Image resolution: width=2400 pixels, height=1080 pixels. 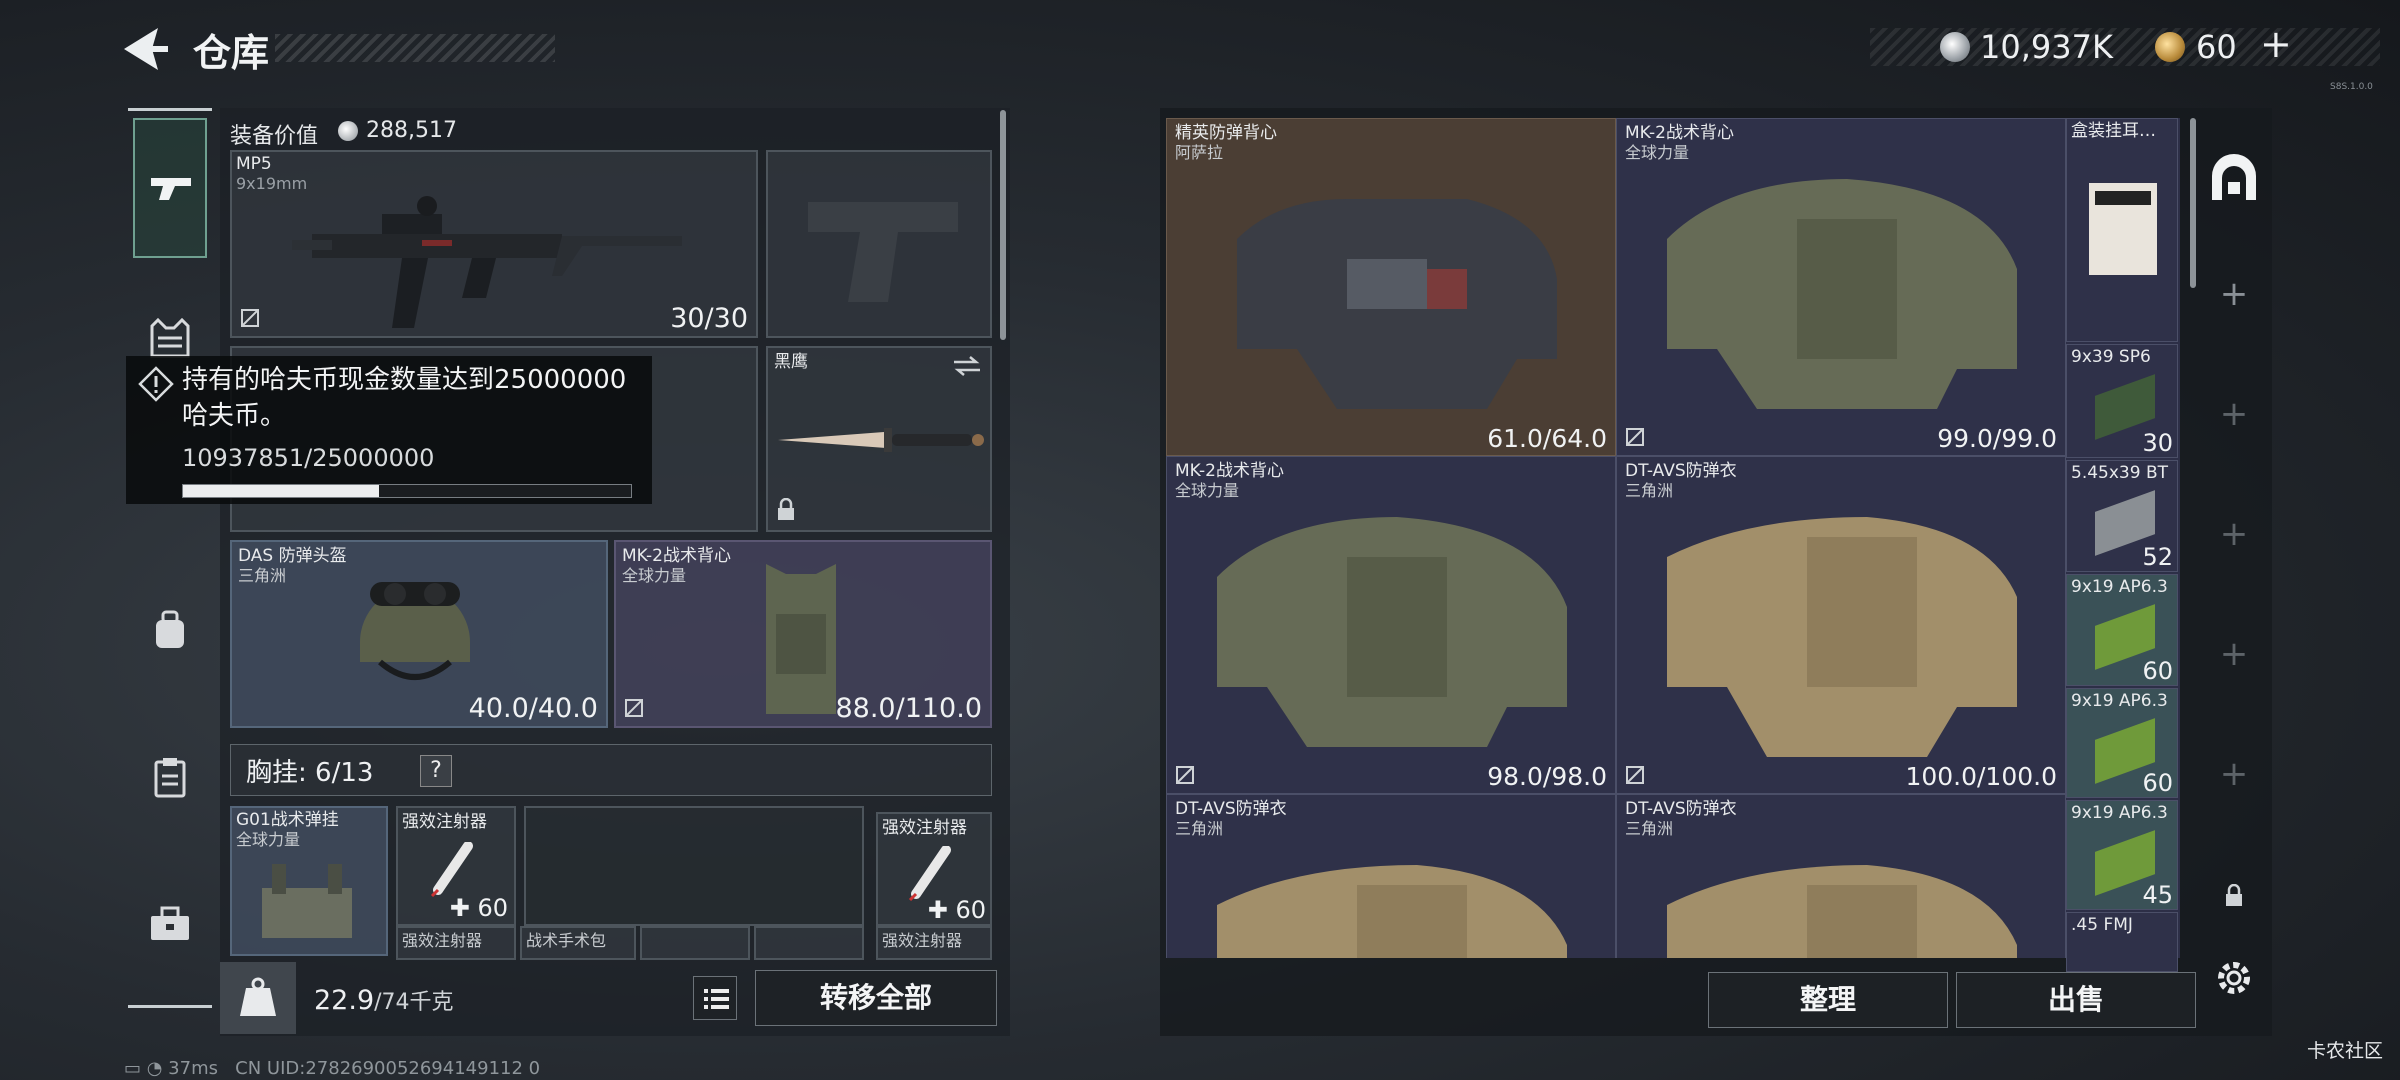 What do you see at coordinates (415, 631) in the screenshot?
I see `helmet-image` at bounding box center [415, 631].